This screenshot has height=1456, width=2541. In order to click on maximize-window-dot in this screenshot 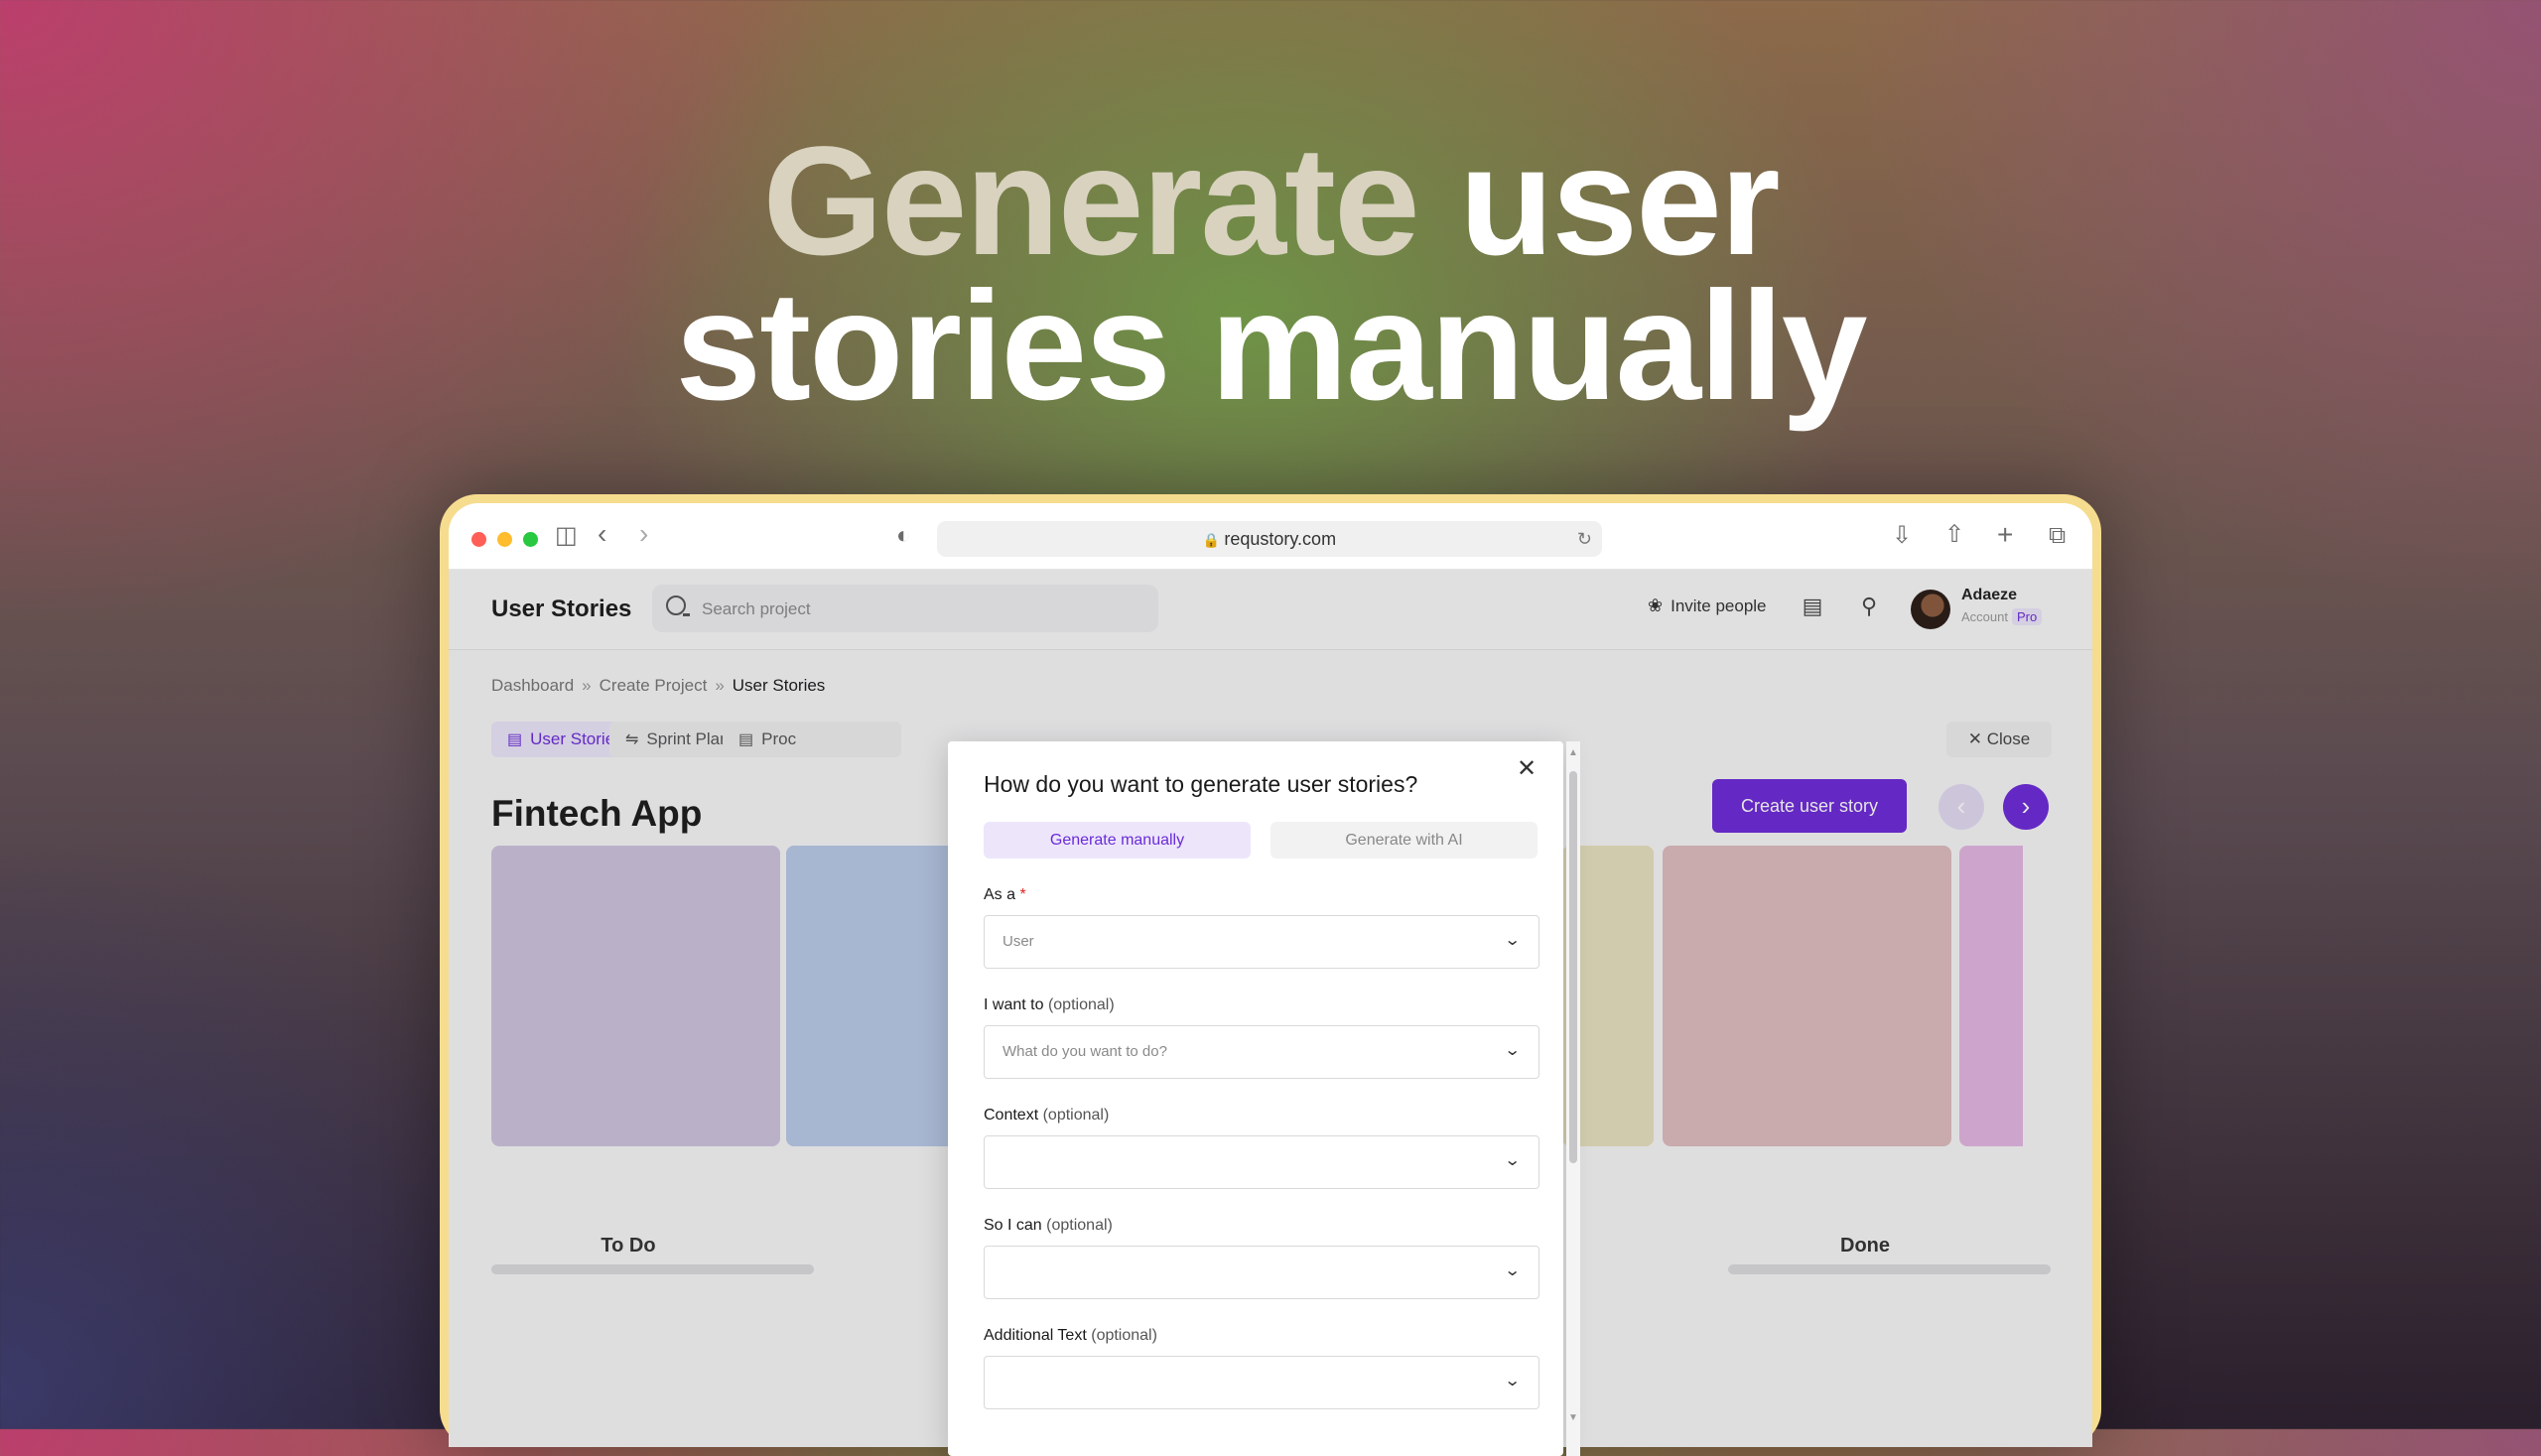, I will do `click(530, 539)`.